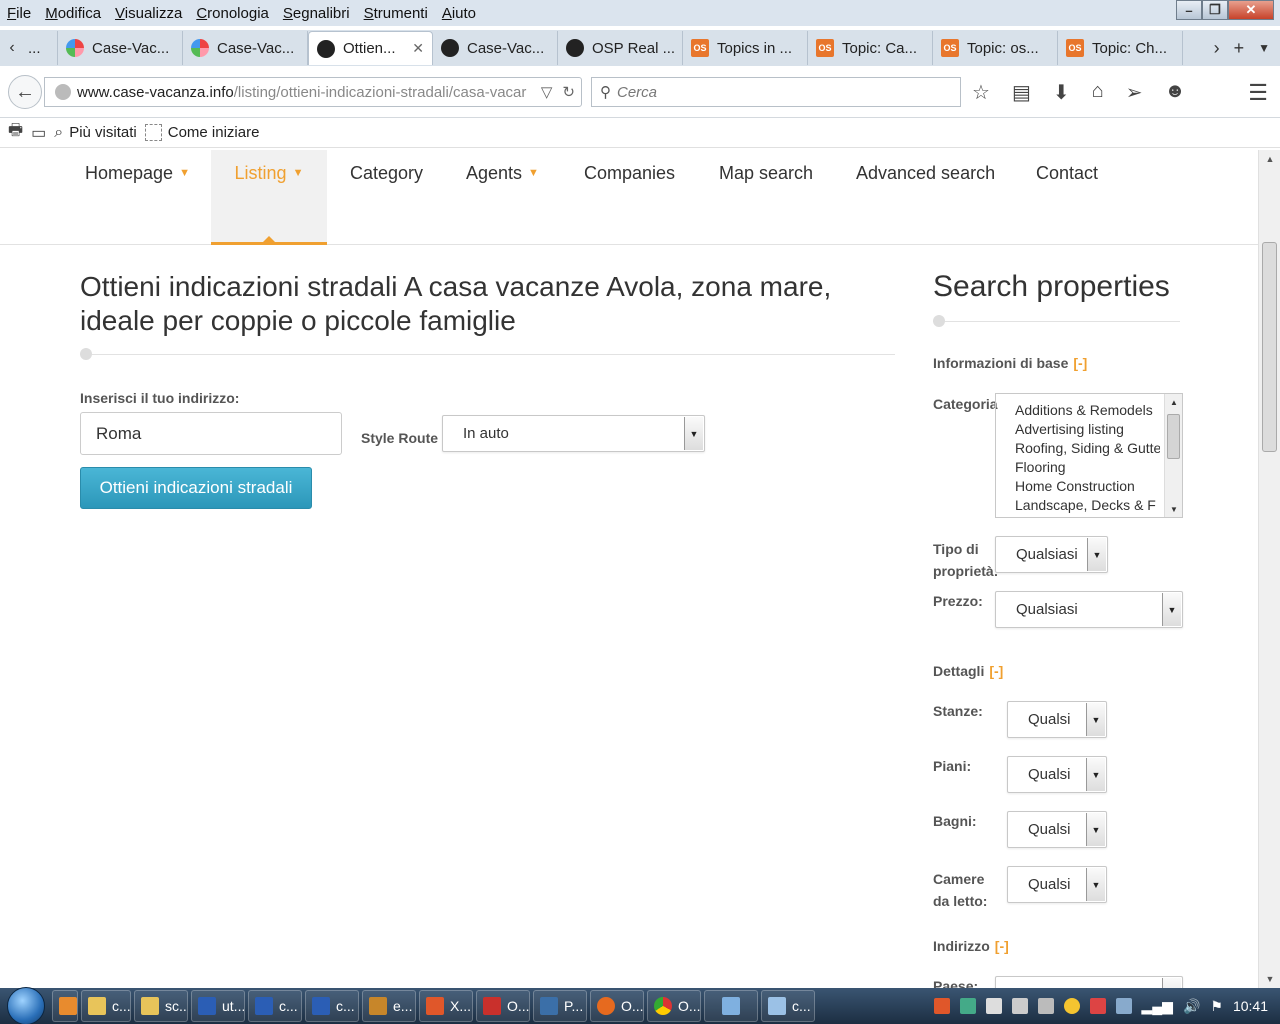 This screenshot has width=1280, height=1024. I want to click on menu-modifica: Modifica, so click(73, 13).